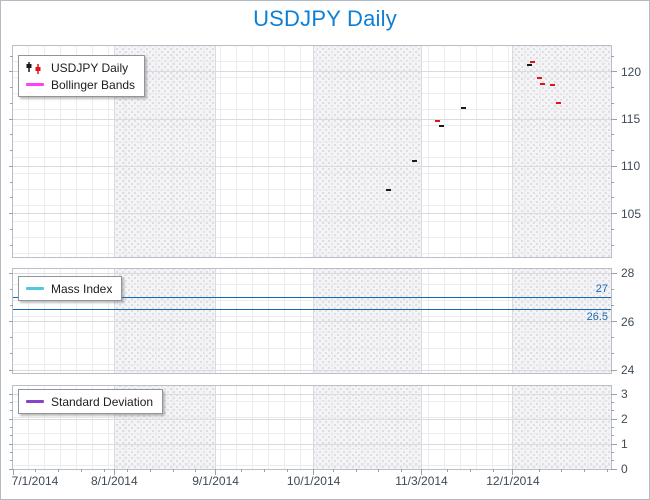  What do you see at coordinates (35, 68) in the screenshot?
I see `candlestick-icon` at bounding box center [35, 68].